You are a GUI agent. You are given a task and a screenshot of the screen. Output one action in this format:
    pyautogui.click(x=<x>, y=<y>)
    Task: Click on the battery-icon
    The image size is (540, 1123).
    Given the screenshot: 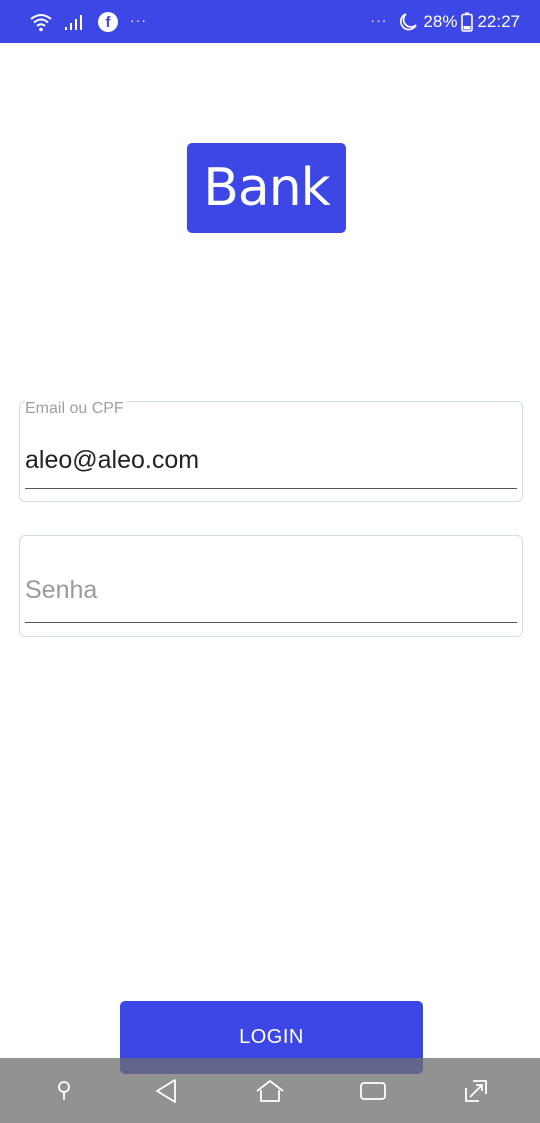 What is the action you would take?
    pyautogui.click(x=467, y=22)
    